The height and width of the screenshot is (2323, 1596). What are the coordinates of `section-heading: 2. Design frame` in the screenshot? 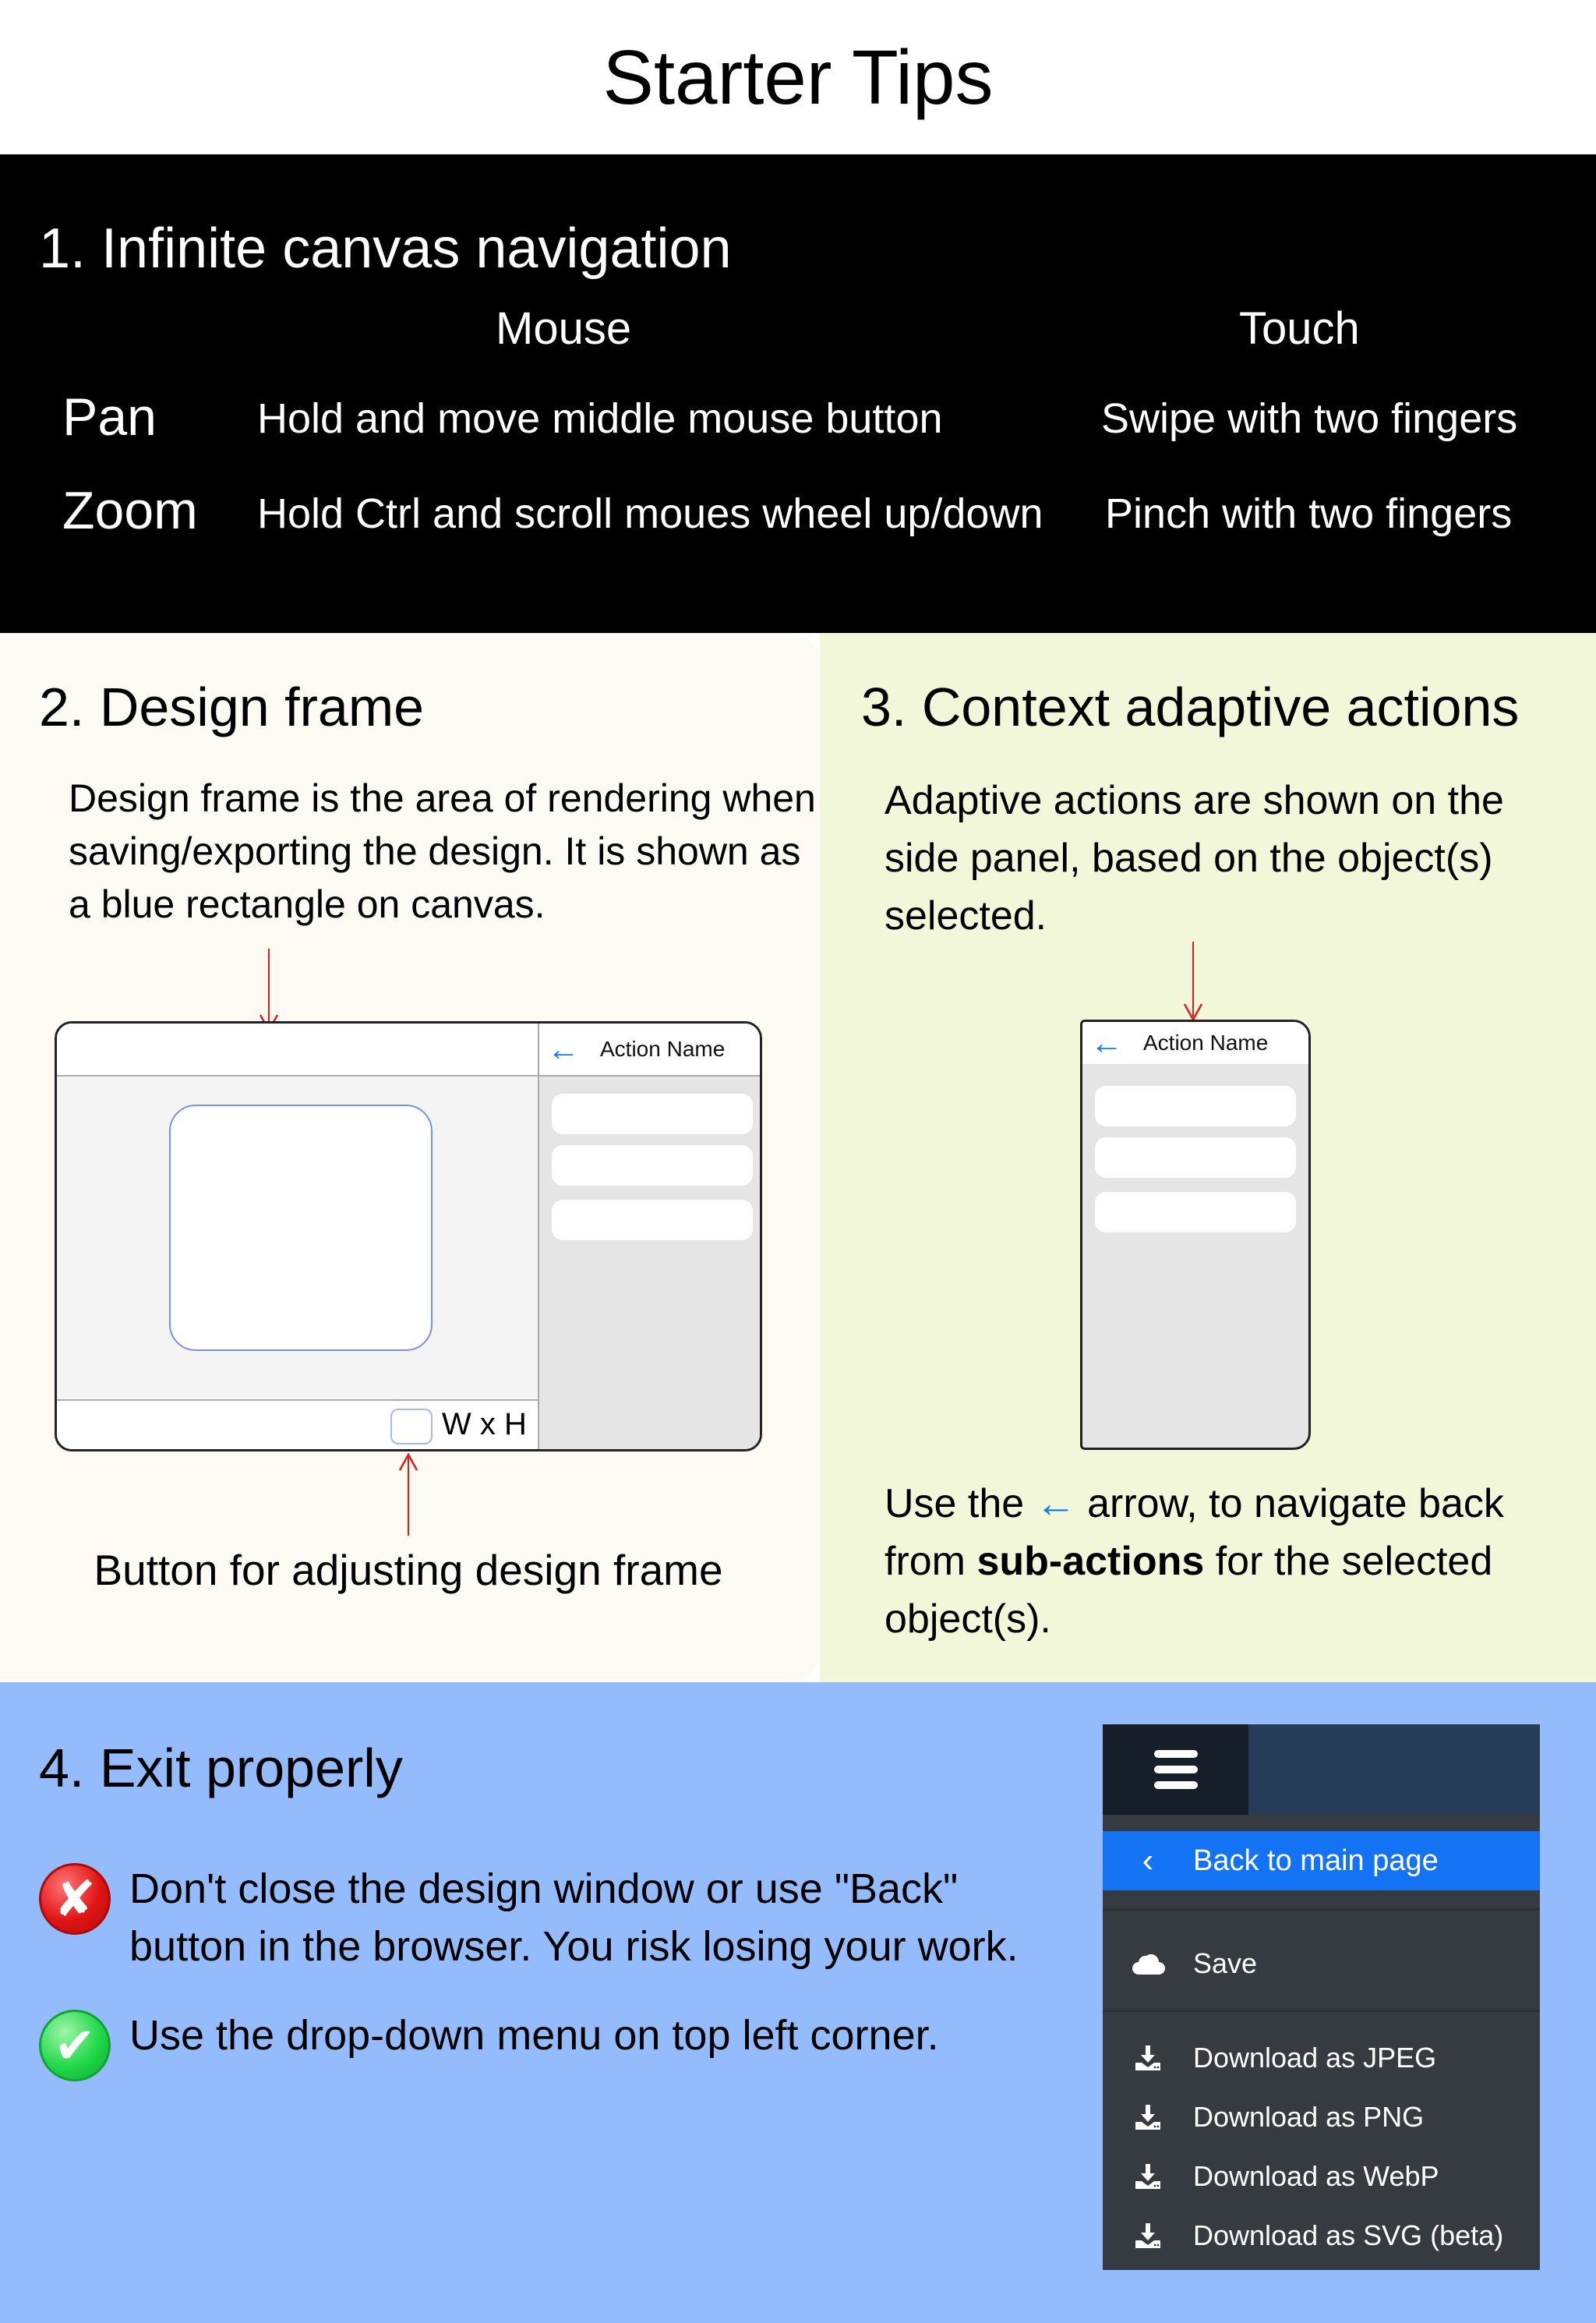 It's located at (232, 707).